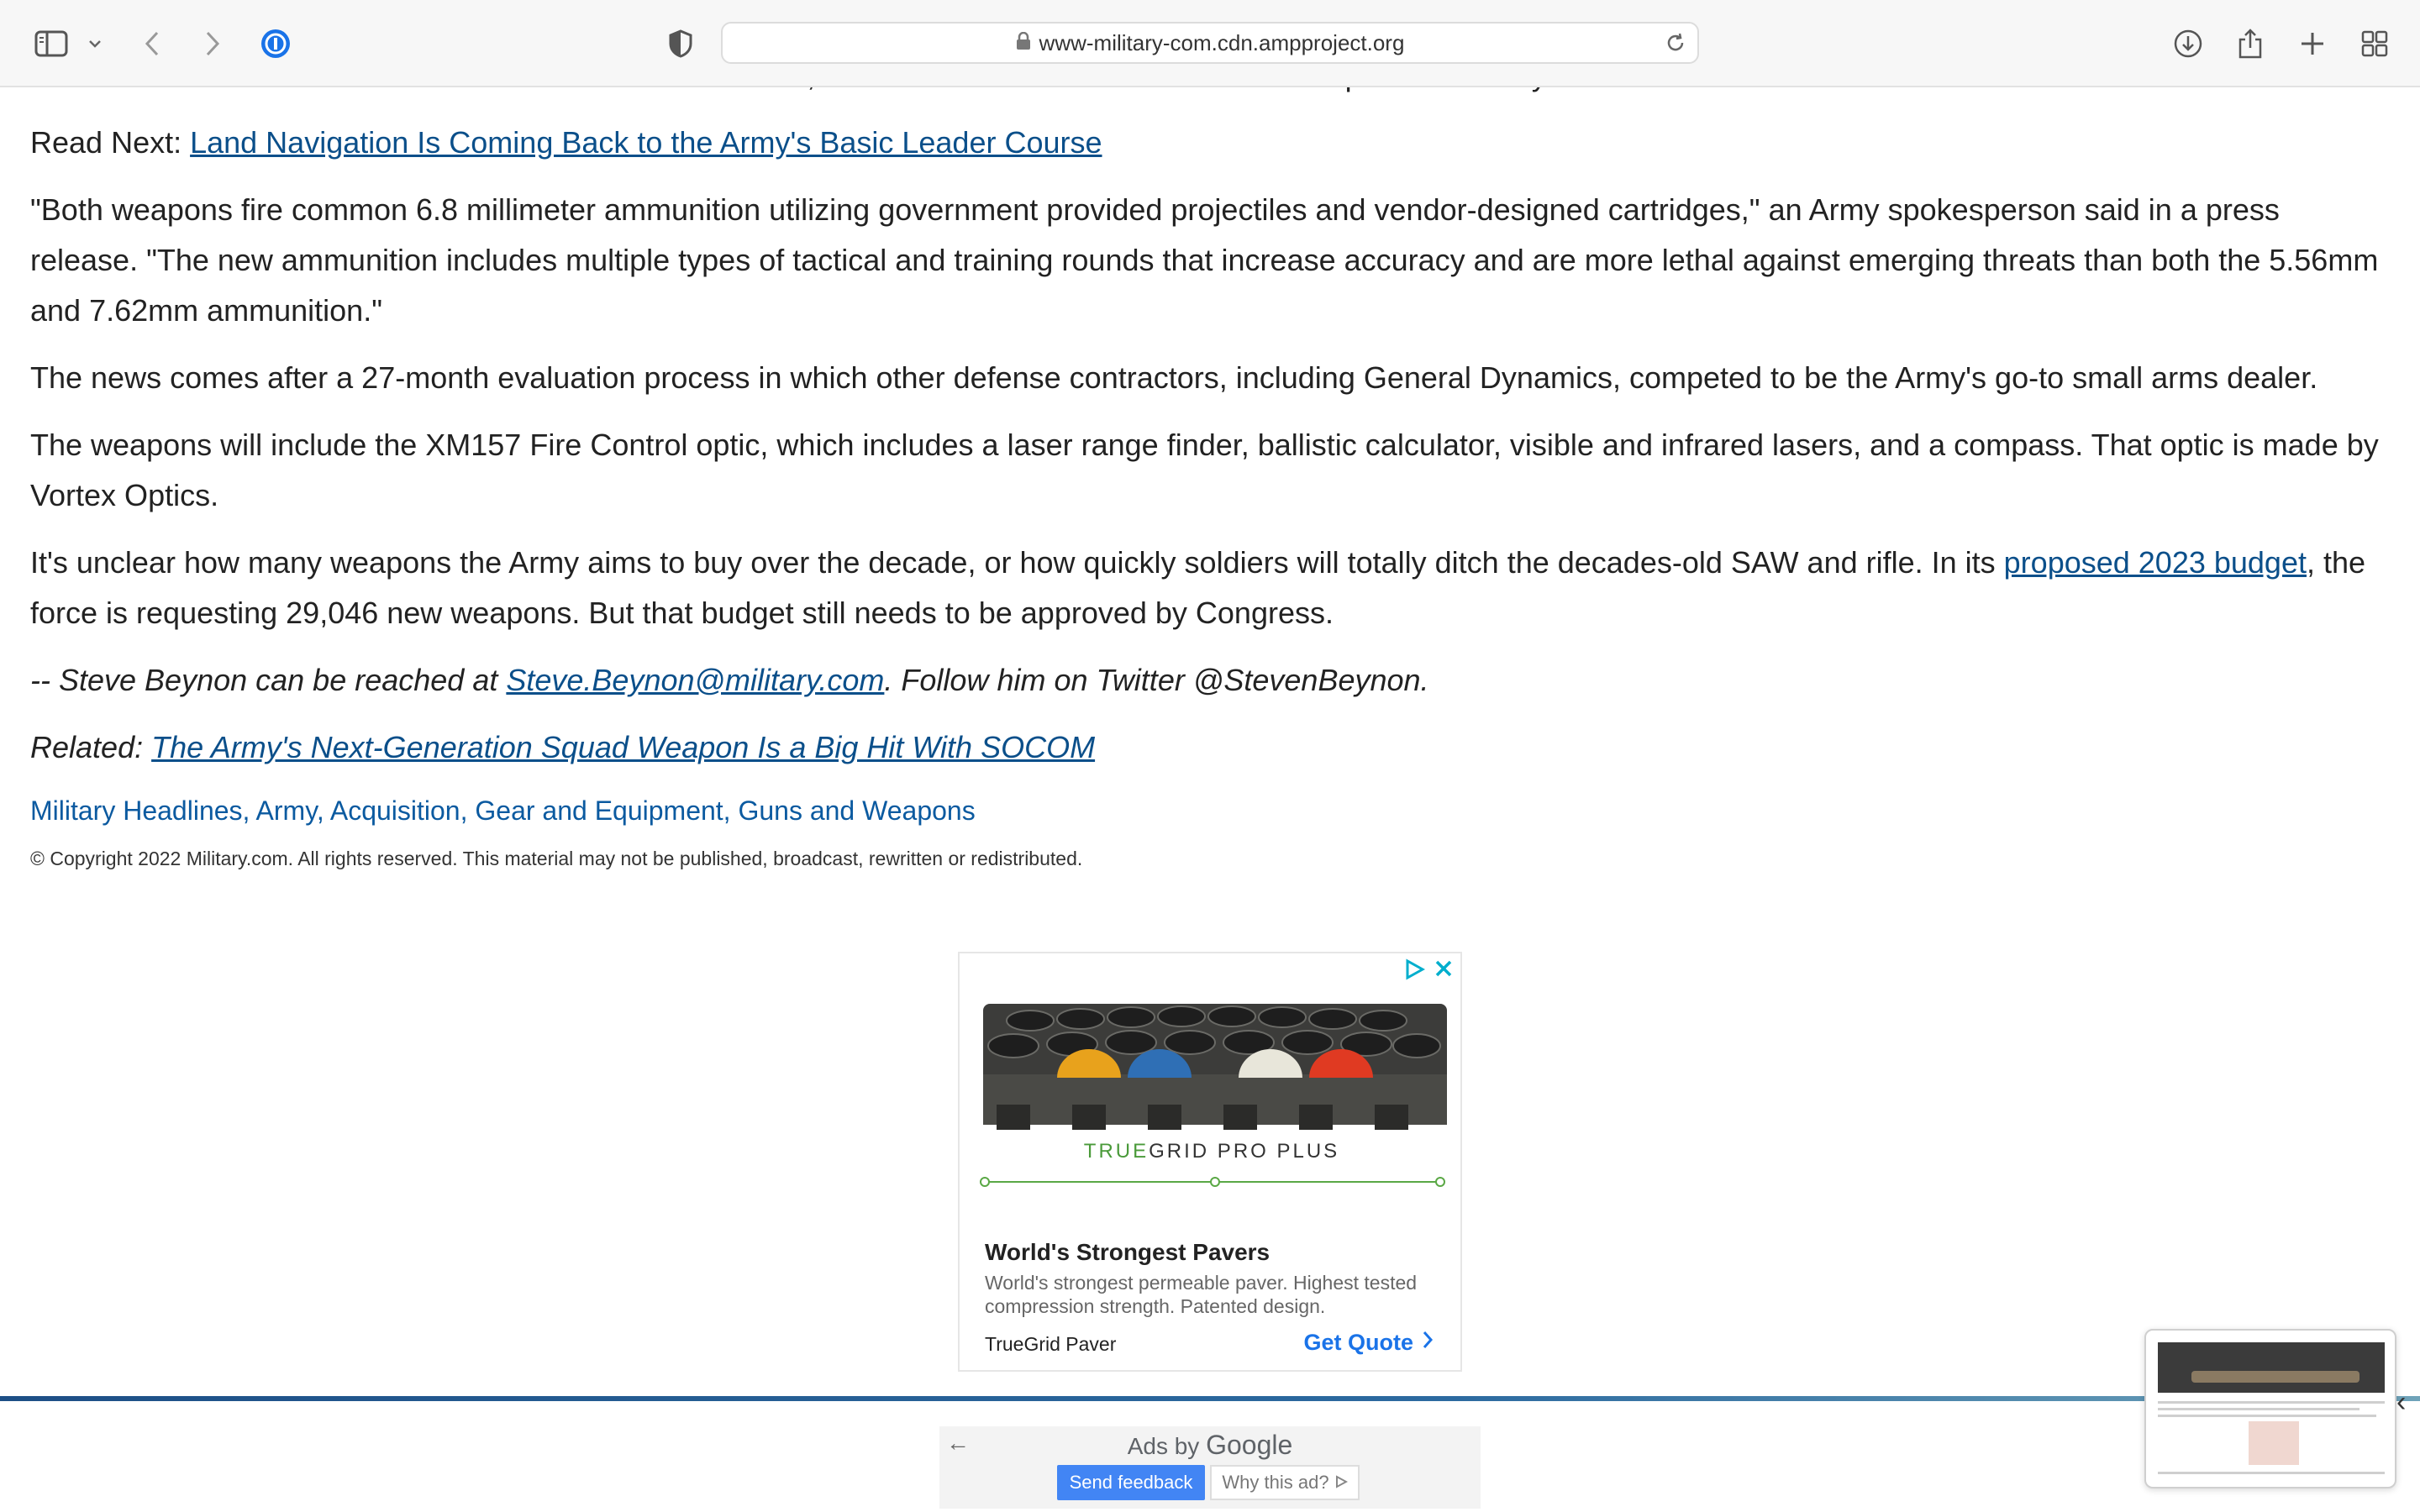  What do you see at coordinates (2155, 562) in the screenshot?
I see `budget-link: proposed 2023 budget` at bounding box center [2155, 562].